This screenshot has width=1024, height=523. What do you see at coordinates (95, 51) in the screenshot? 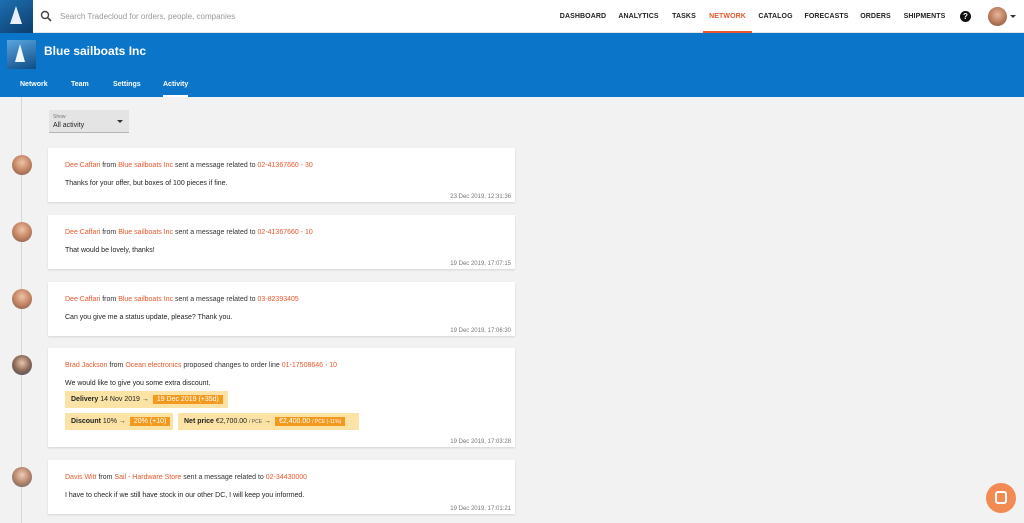
I see `company-name: Blue sailboats Inc` at bounding box center [95, 51].